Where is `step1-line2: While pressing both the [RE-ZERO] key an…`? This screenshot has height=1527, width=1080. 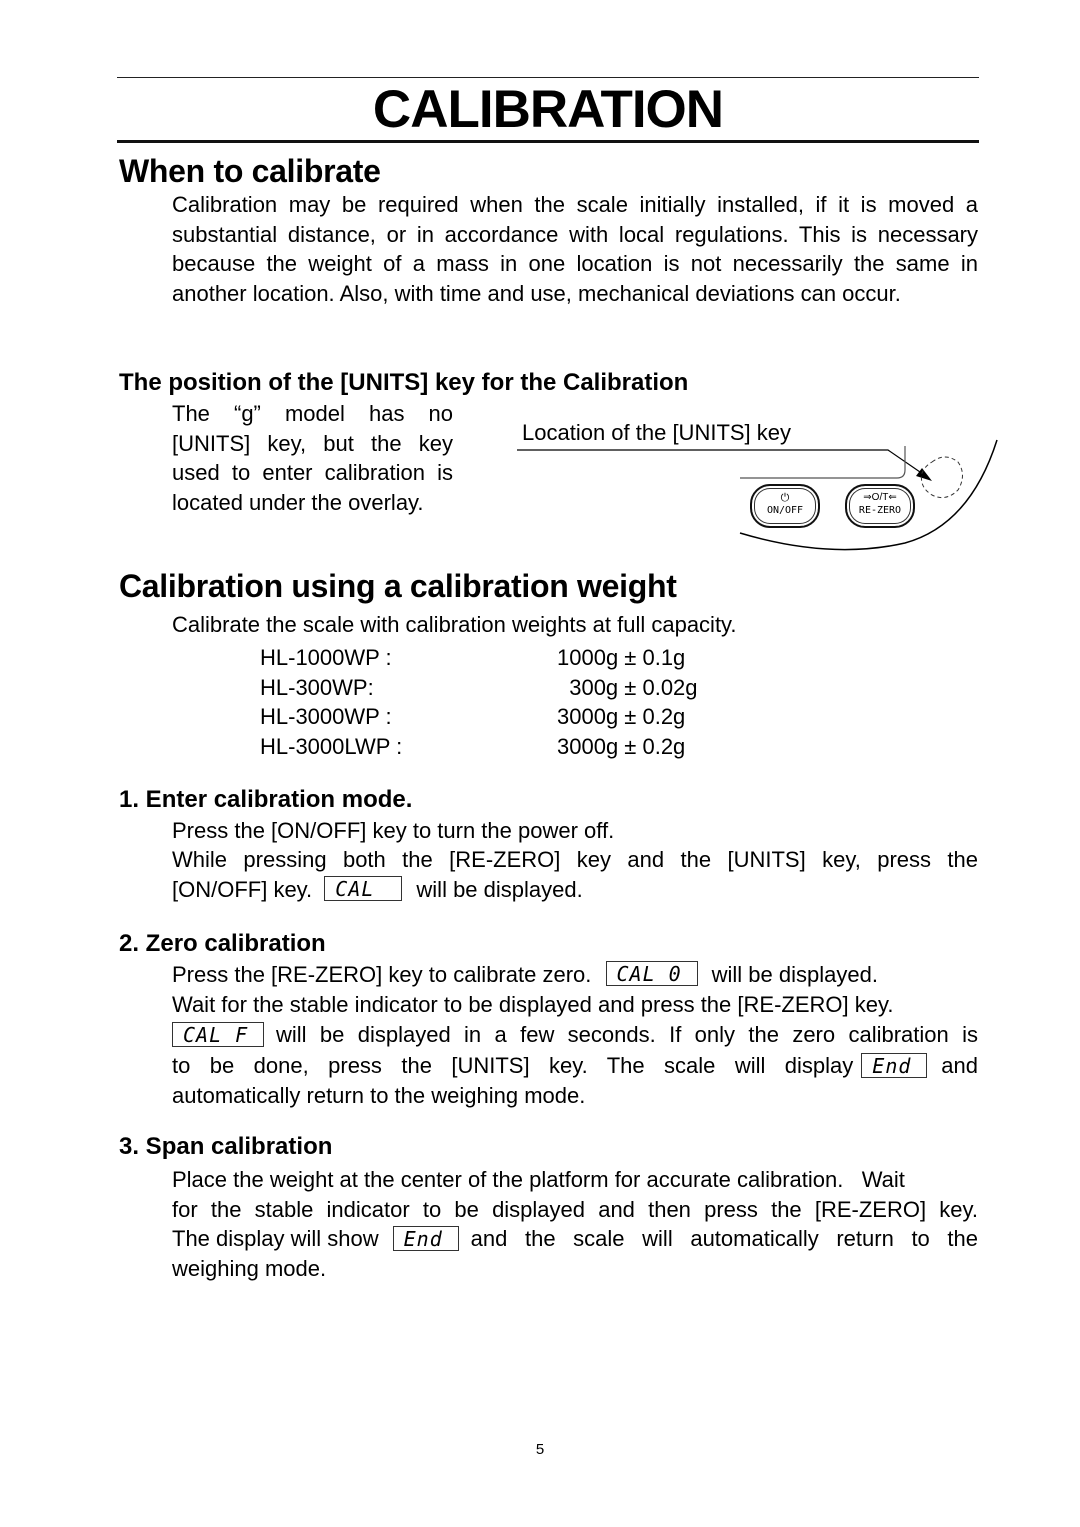 step1-line2: While pressing both the [RE-ZERO] key an… is located at coordinates (575, 859).